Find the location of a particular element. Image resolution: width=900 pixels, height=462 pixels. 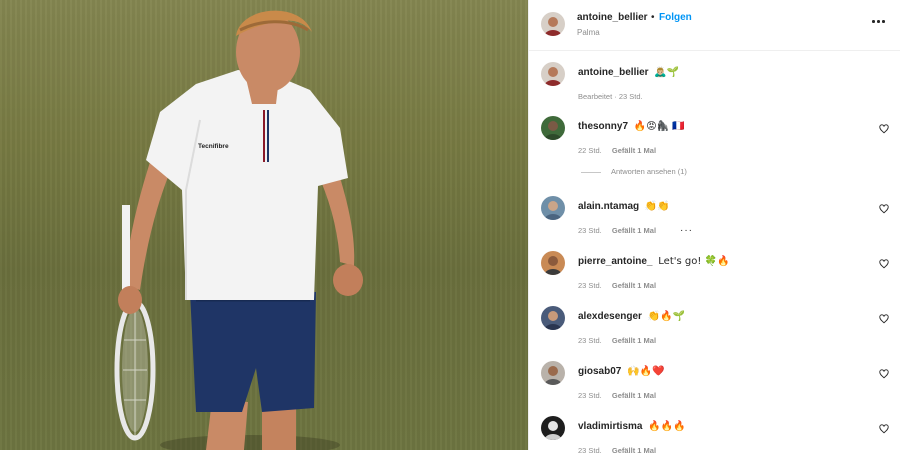

comment-username: giosab07 is located at coordinates (599, 371).